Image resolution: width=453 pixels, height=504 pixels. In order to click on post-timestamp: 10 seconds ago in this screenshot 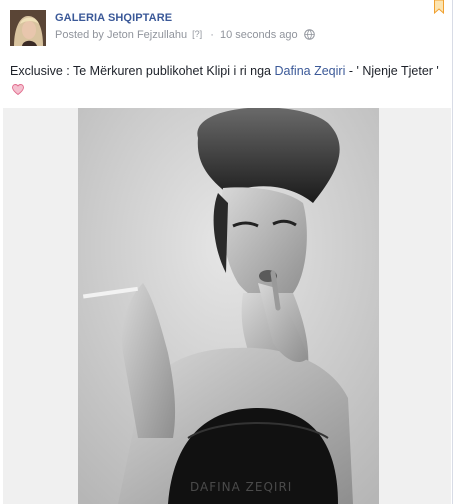, I will do `click(259, 35)`.